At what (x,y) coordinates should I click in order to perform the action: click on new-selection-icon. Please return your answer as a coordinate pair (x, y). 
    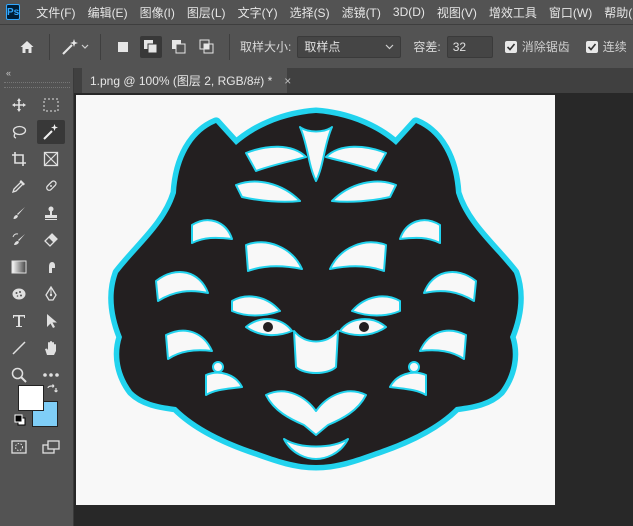
    Looking at the image, I should click on (123, 46).